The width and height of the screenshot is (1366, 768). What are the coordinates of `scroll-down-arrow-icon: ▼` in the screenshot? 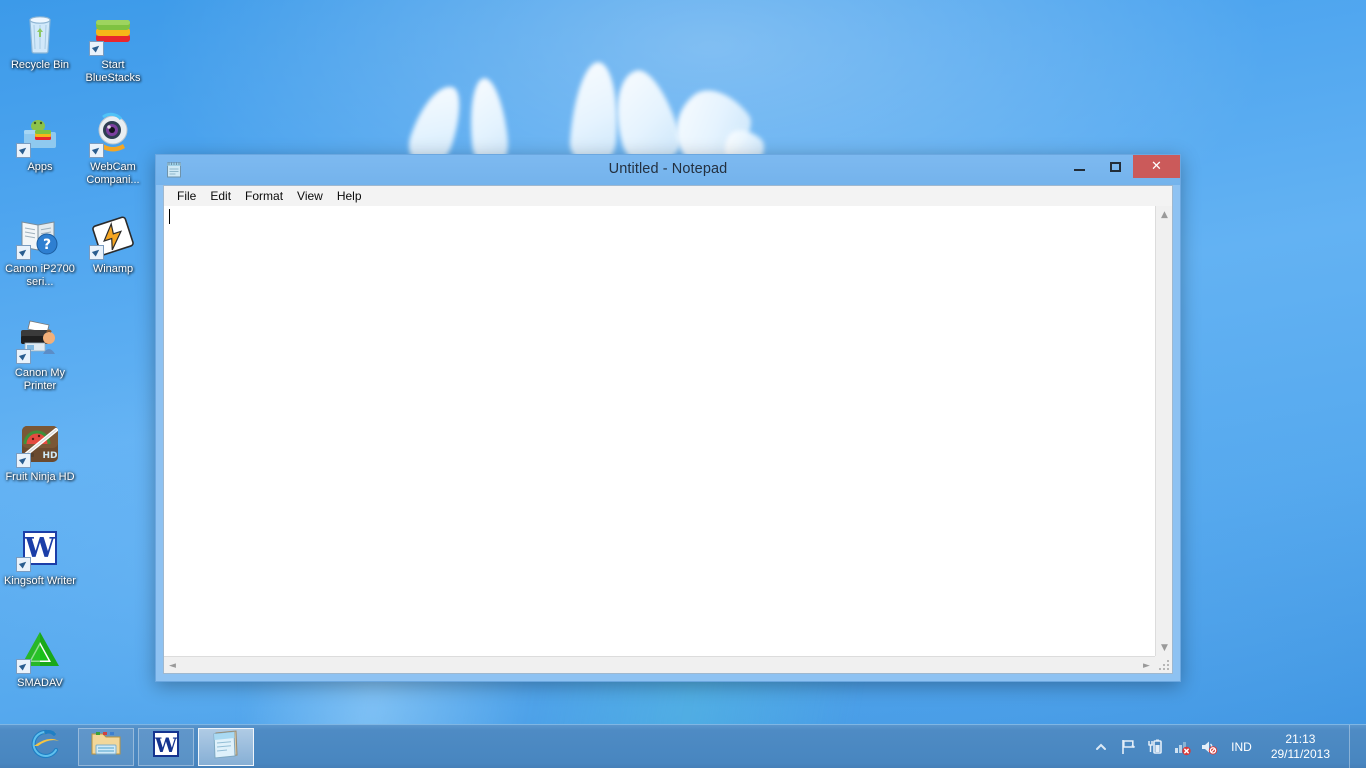 It's located at (1164, 647).